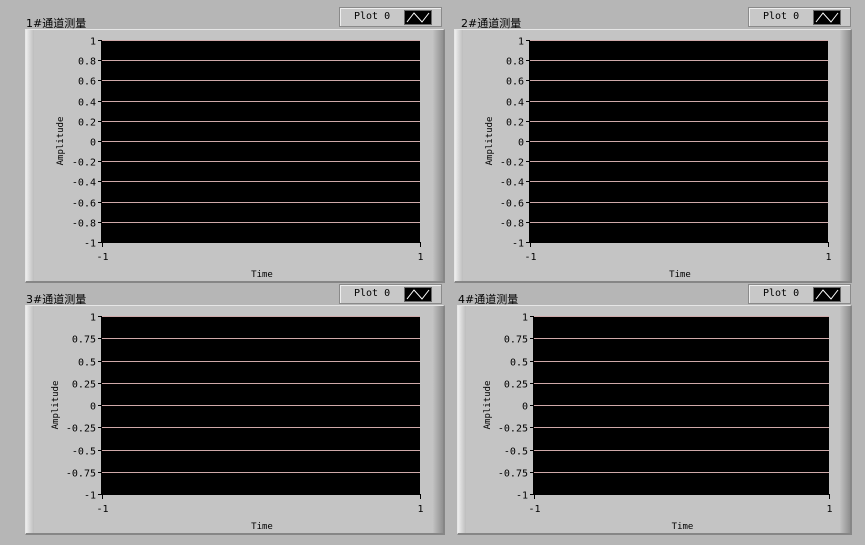 The height and width of the screenshot is (545, 865). I want to click on y-tick-label: -0.75, so click(513, 474).